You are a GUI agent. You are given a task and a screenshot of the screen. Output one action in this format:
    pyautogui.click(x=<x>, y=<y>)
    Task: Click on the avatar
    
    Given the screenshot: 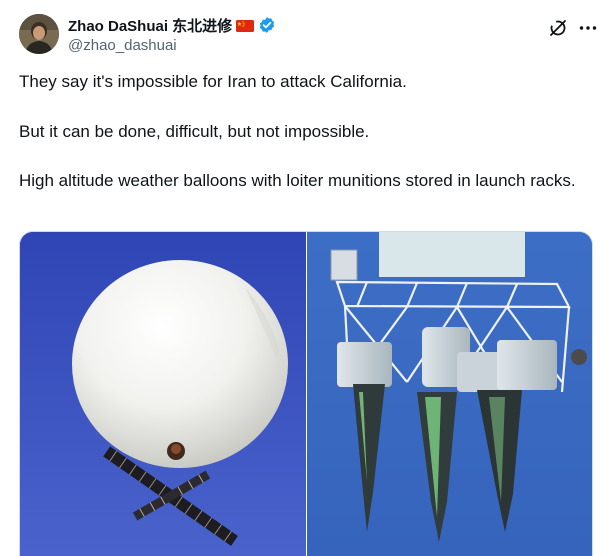 What is the action you would take?
    pyautogui.click(x=39, y=34)
    